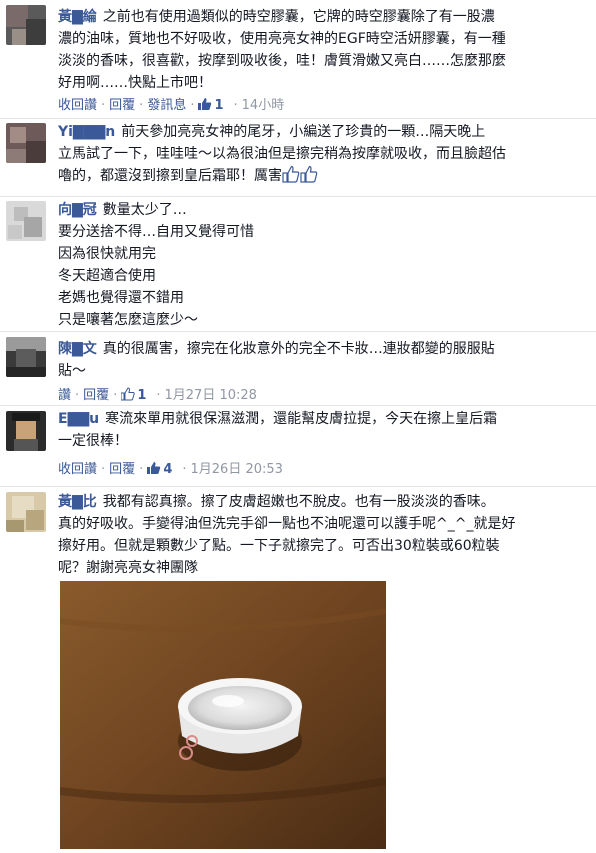 Image resolution: width=596 pixels, height=853 pixels. I want to click on timestamp: 1月26日 20:53, so click(237, 469).